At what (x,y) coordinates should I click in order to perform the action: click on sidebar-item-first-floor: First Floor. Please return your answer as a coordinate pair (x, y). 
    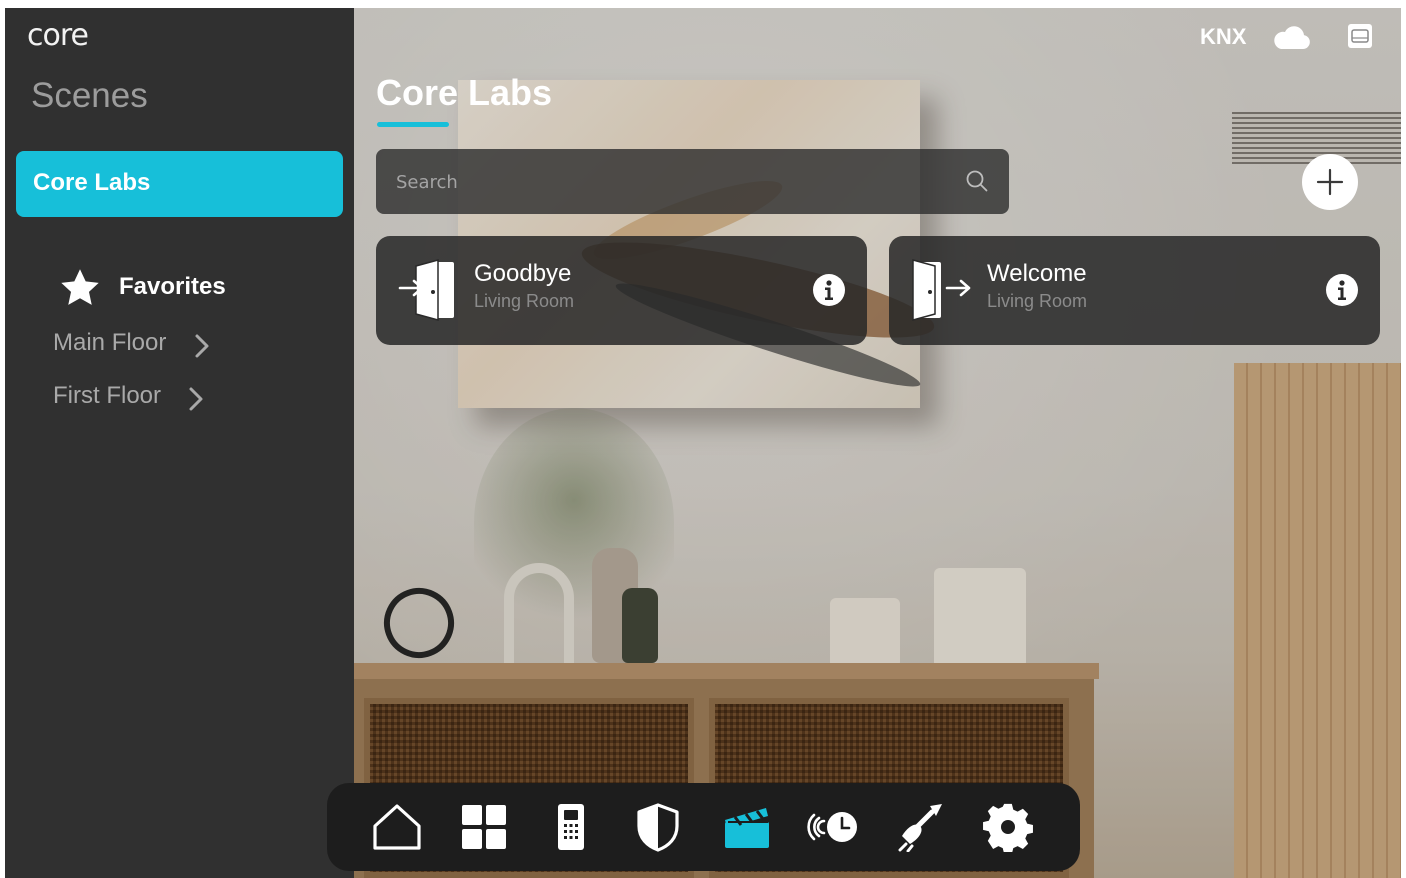
    Looking at the image, I should click on (128, 399).